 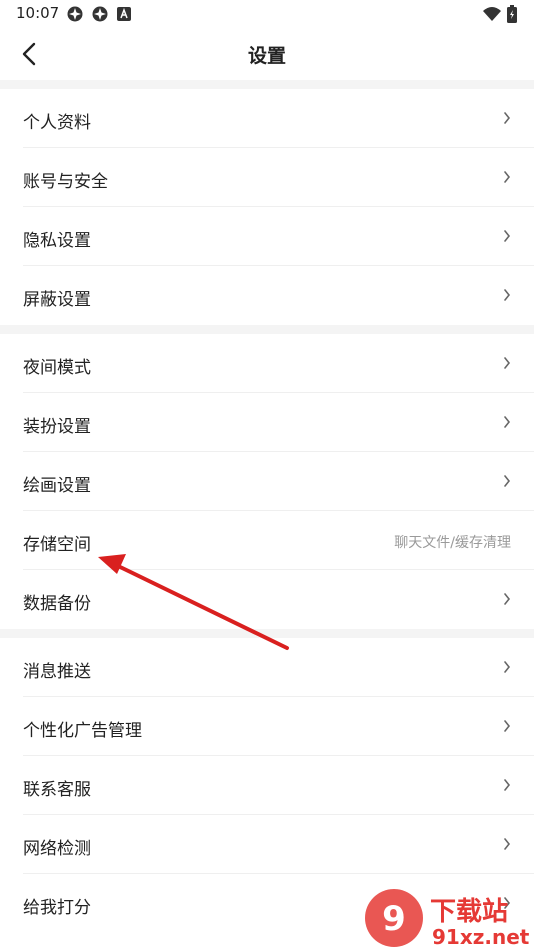 I want to click on settings-item-label: 账号与安全, so click(x=65, y=182).